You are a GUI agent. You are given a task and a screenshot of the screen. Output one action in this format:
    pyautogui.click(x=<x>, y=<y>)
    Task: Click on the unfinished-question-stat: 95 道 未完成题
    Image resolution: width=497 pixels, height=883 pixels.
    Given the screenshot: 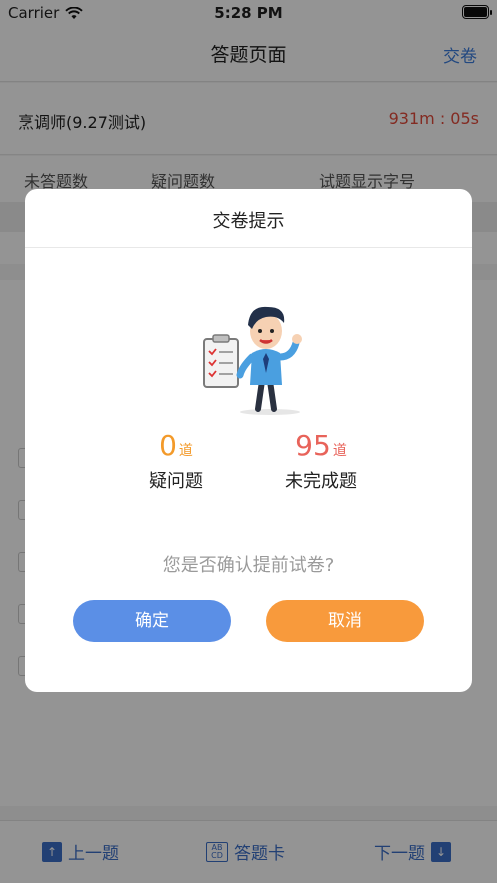 What is the action you would take?
    pyautogui.click(x=321, y=461)
    